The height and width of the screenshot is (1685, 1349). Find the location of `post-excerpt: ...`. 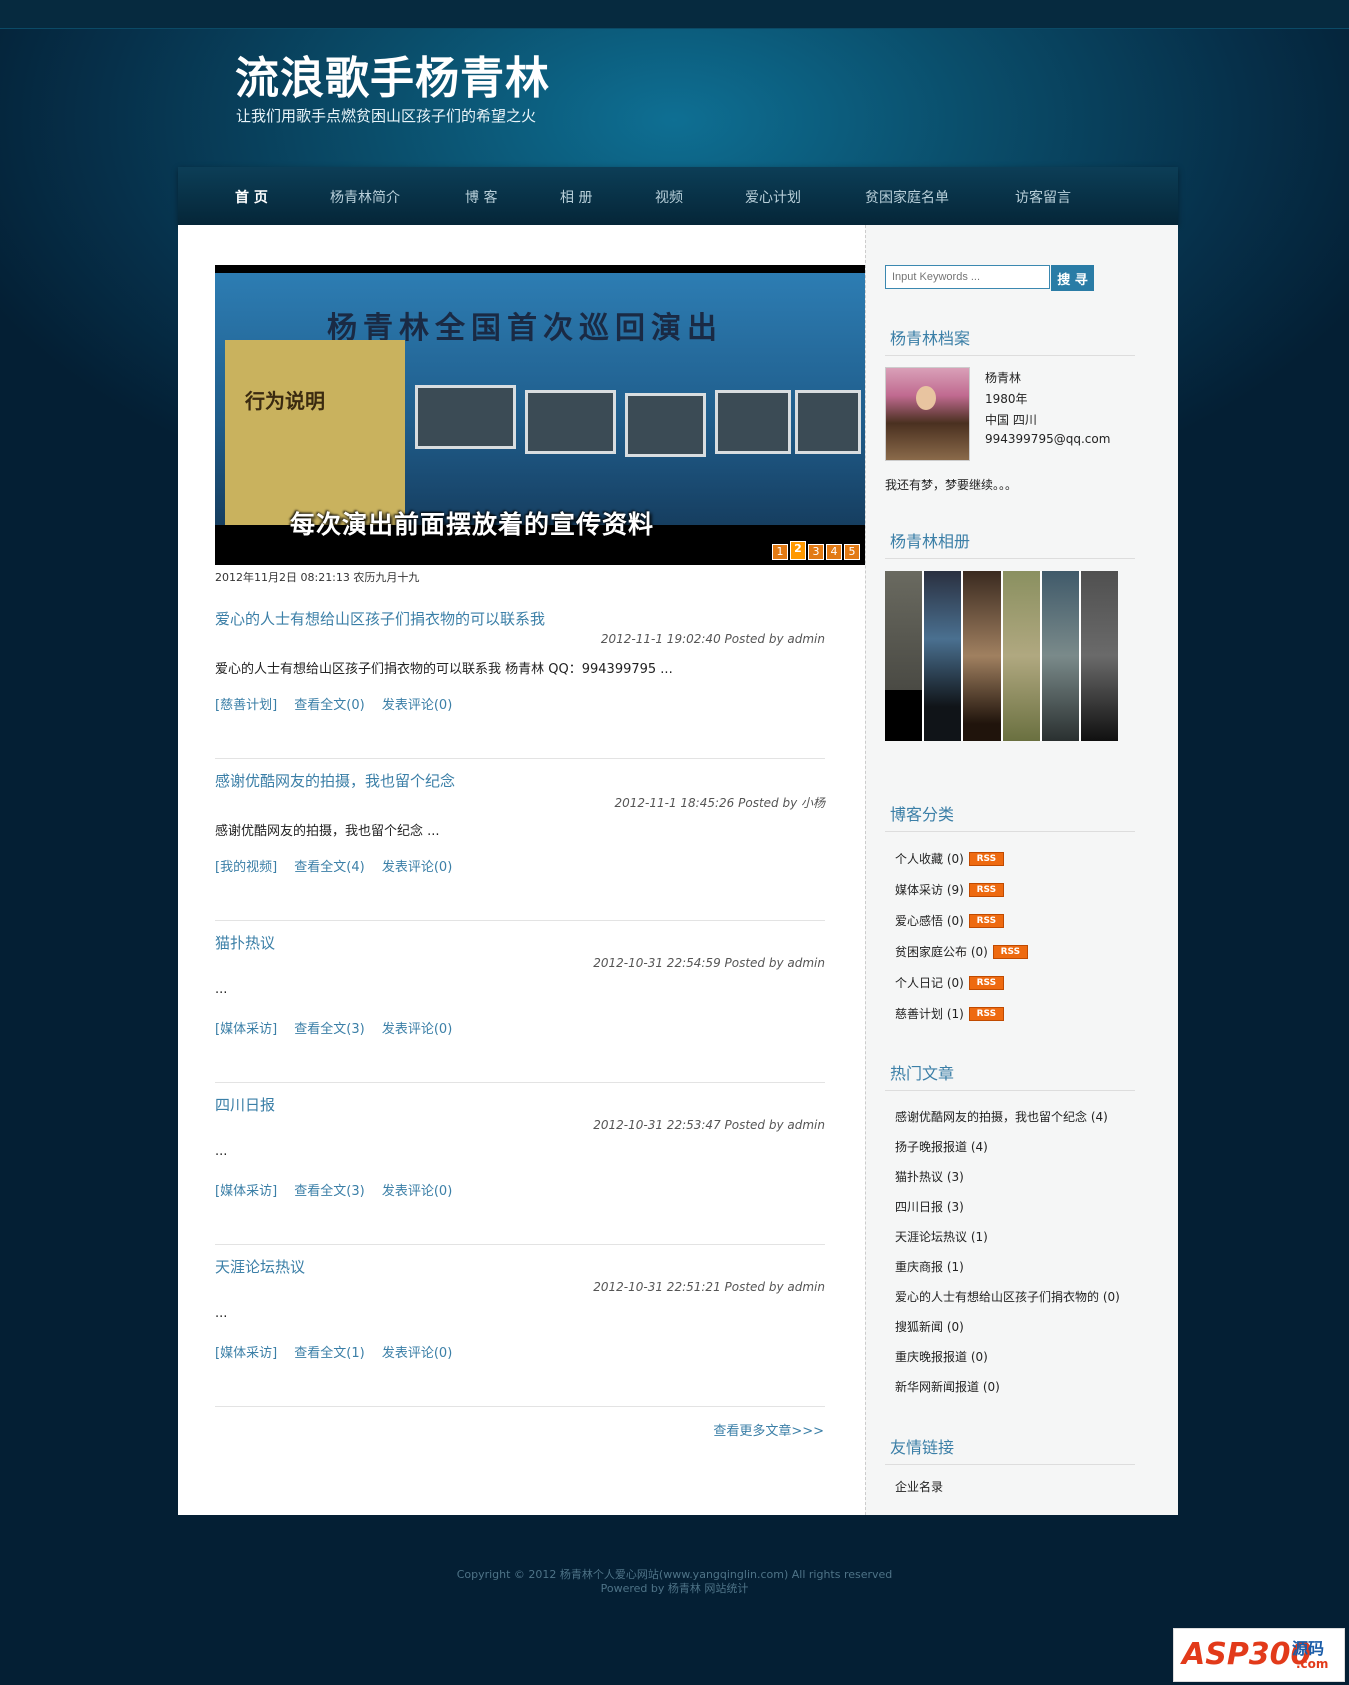

post-excerpt: ... is located at coordinates (221, 989).